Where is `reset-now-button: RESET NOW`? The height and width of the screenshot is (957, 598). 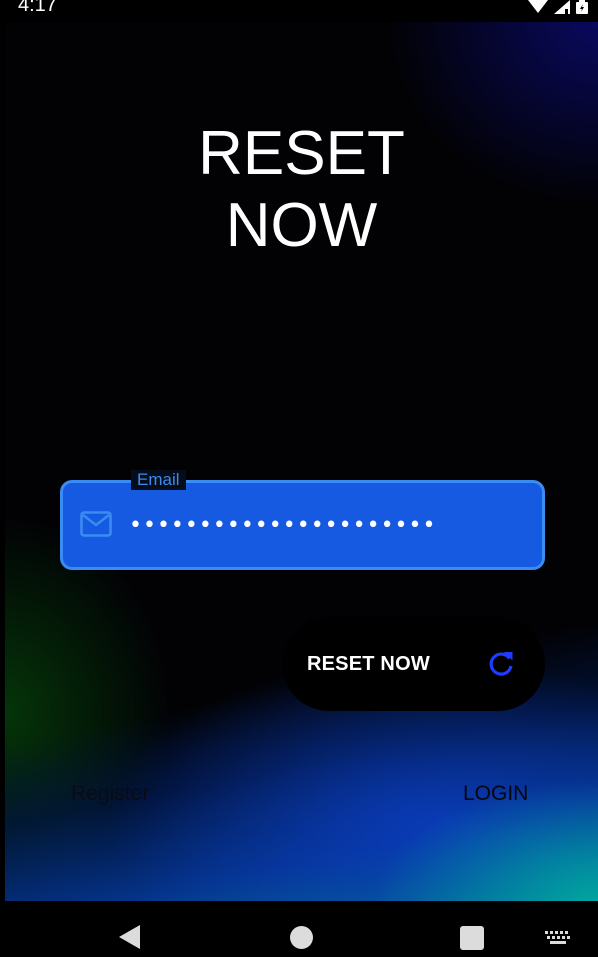 reset-now-button: RESET NOW is located at coordinates (413, 664).